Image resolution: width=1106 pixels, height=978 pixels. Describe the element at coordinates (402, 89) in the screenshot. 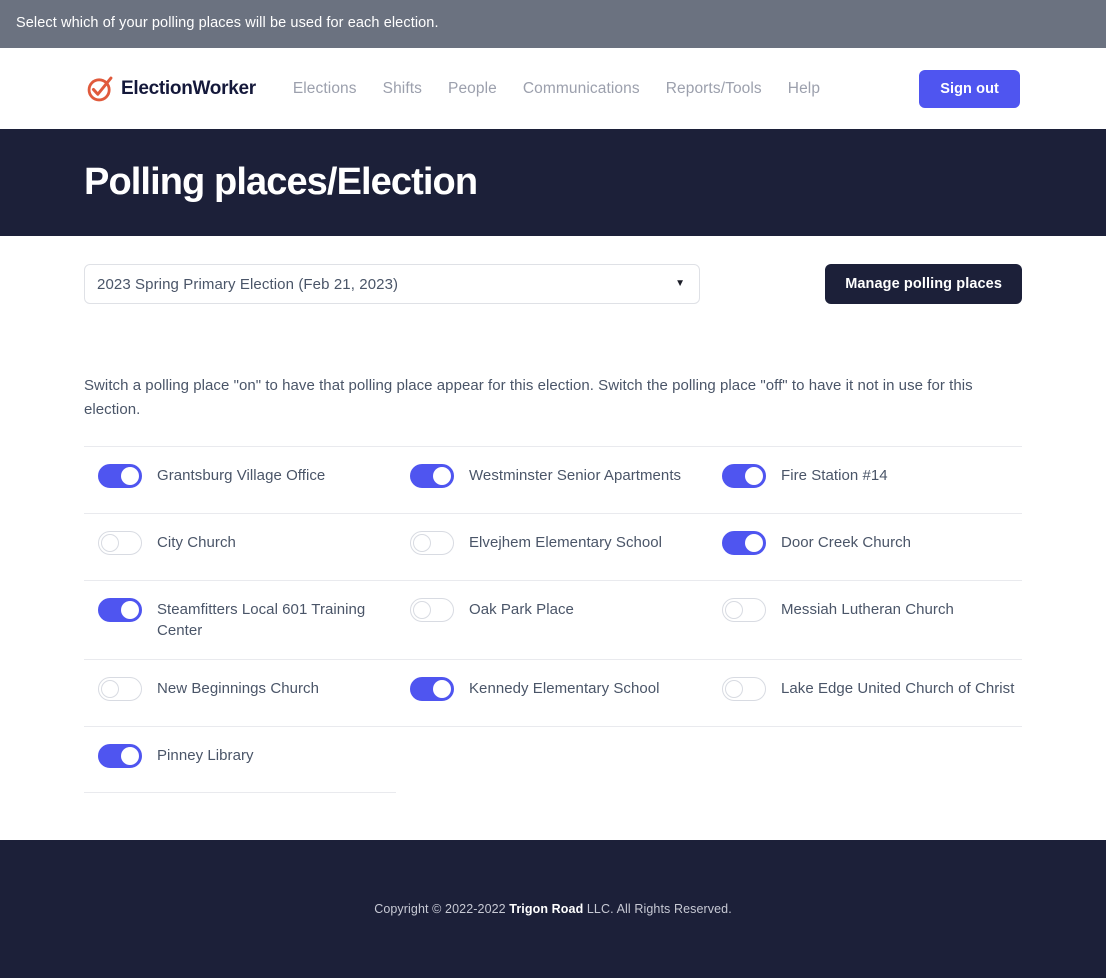

I see `nav-item-shifts: Shifts` at that location.